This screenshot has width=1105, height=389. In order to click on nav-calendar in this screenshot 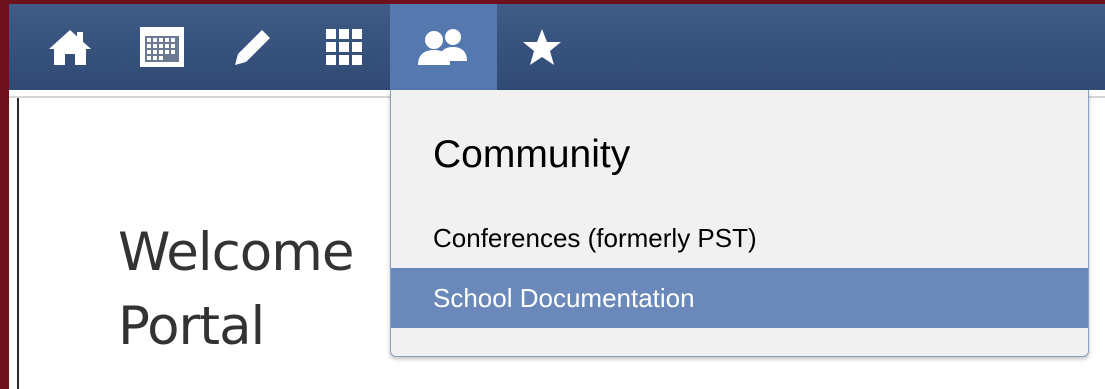, I will do `click(162, 47)`.